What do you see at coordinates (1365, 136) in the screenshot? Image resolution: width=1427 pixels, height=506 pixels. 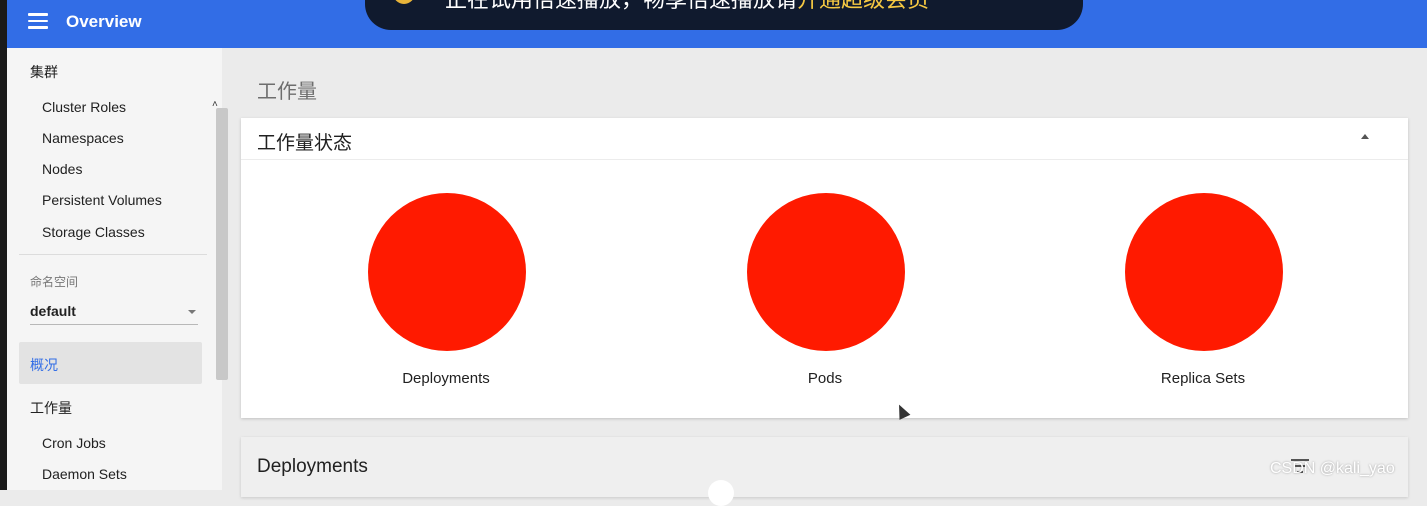 I see `chevron-up-icon` at bounding box center [1365, 136].